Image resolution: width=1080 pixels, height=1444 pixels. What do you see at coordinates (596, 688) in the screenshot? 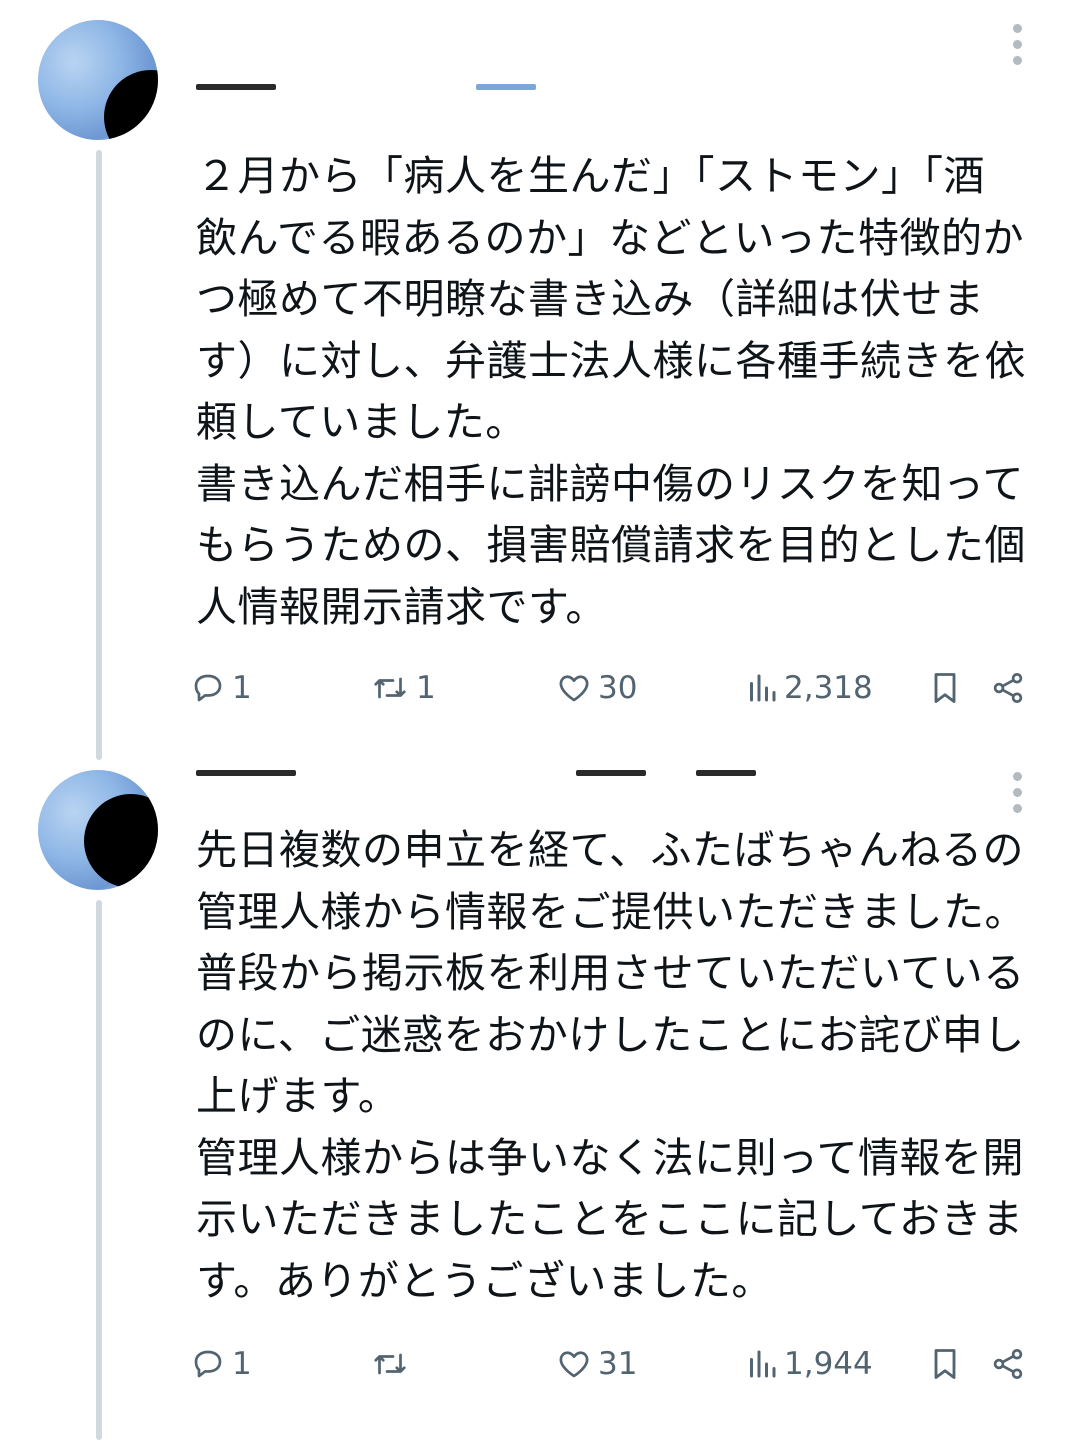
I see `like-button: 30` at bounding box center [596, 688].